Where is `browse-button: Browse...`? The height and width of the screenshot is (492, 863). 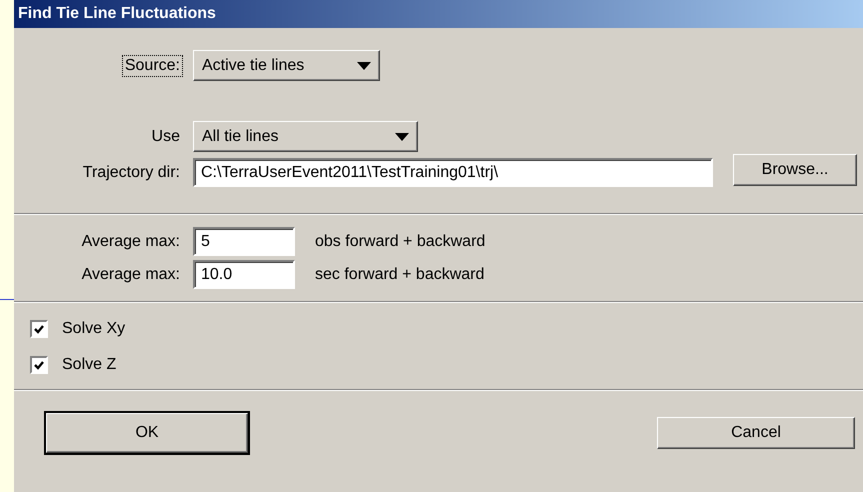
browse-button: Browse... is located at coordinates (795, 170).